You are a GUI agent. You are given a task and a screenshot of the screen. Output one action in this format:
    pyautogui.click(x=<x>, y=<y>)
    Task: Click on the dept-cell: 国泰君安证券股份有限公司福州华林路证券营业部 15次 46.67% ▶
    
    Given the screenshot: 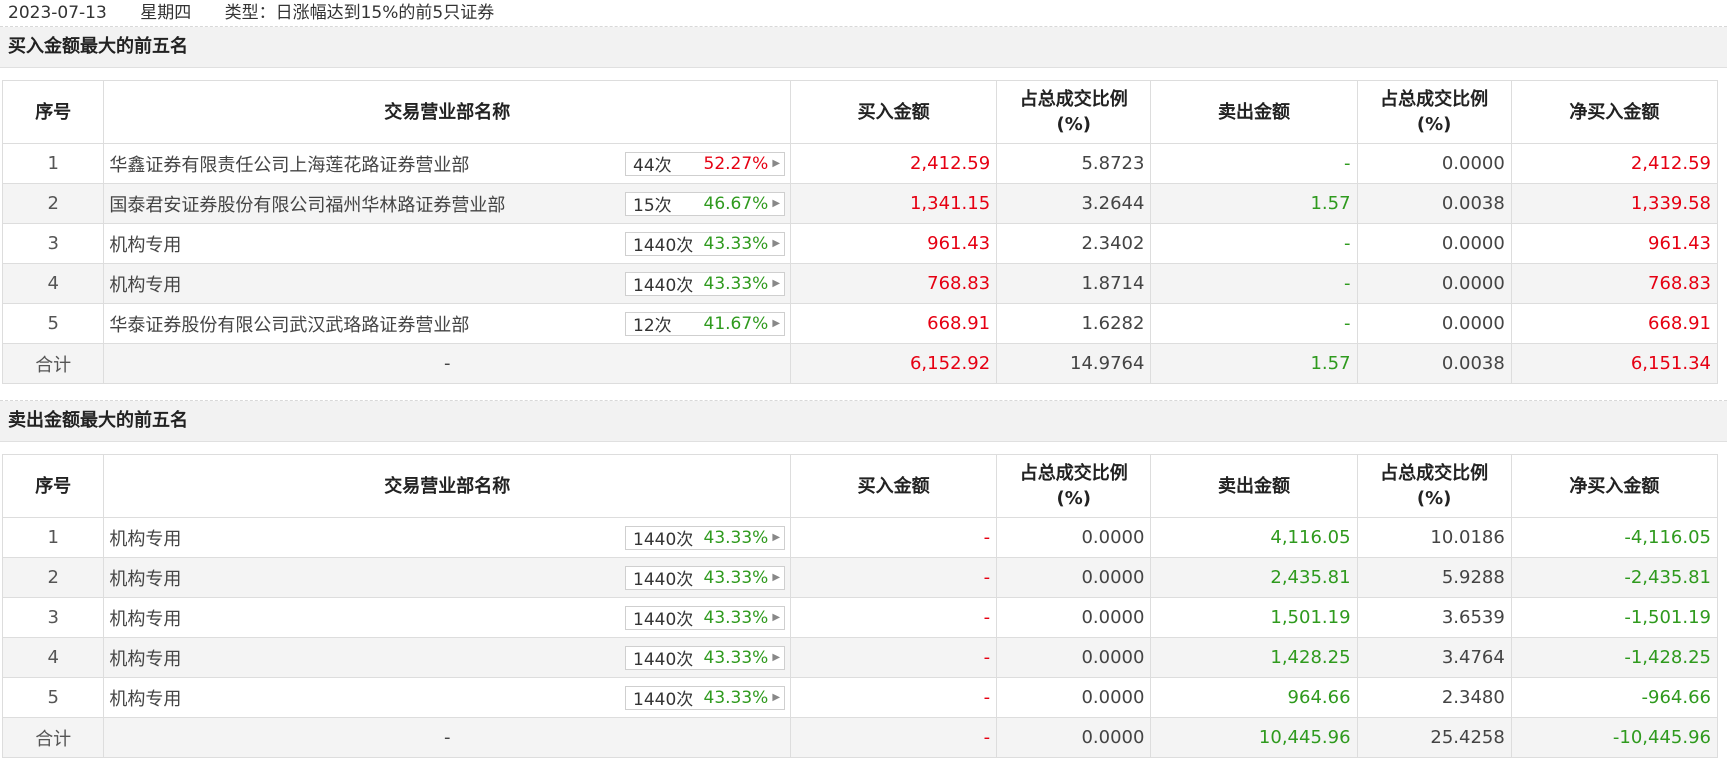 What is the action you would take?
    pyautogui.click(x=447, y=203)
    